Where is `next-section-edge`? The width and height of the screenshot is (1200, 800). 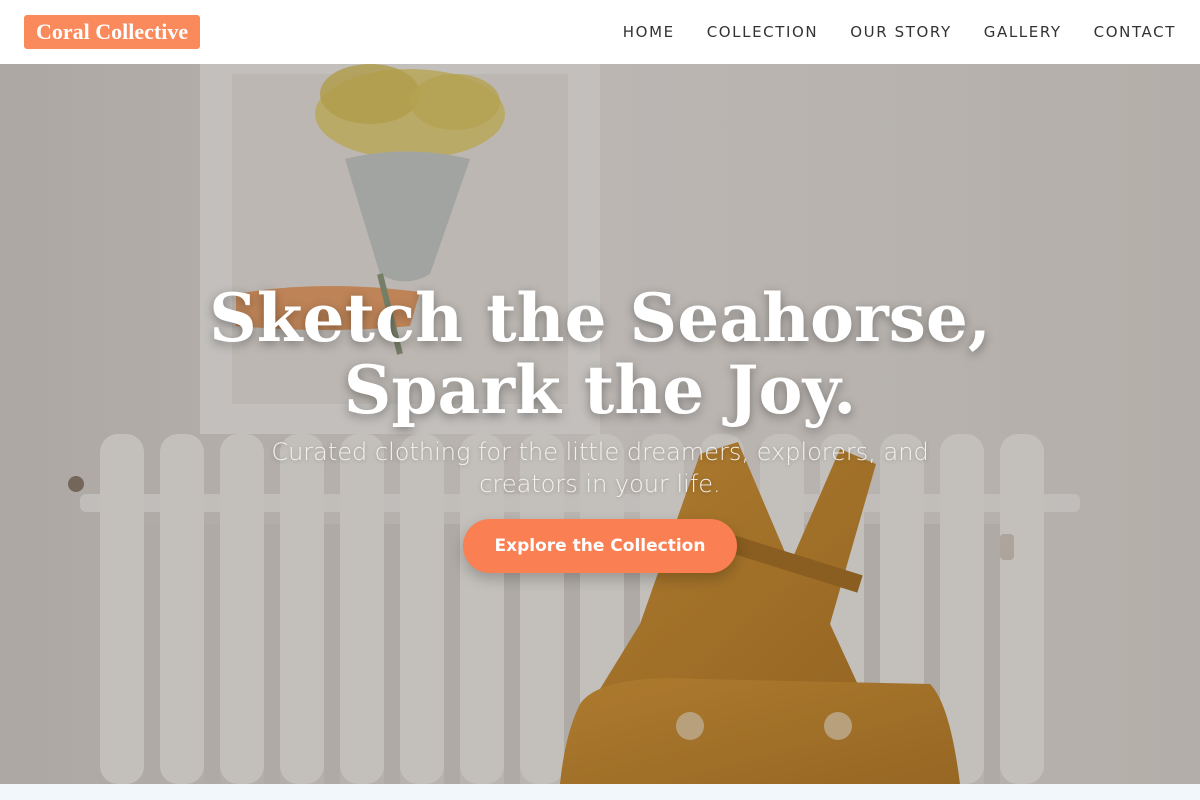 next-section-edge is located at coordinates (600, 792).